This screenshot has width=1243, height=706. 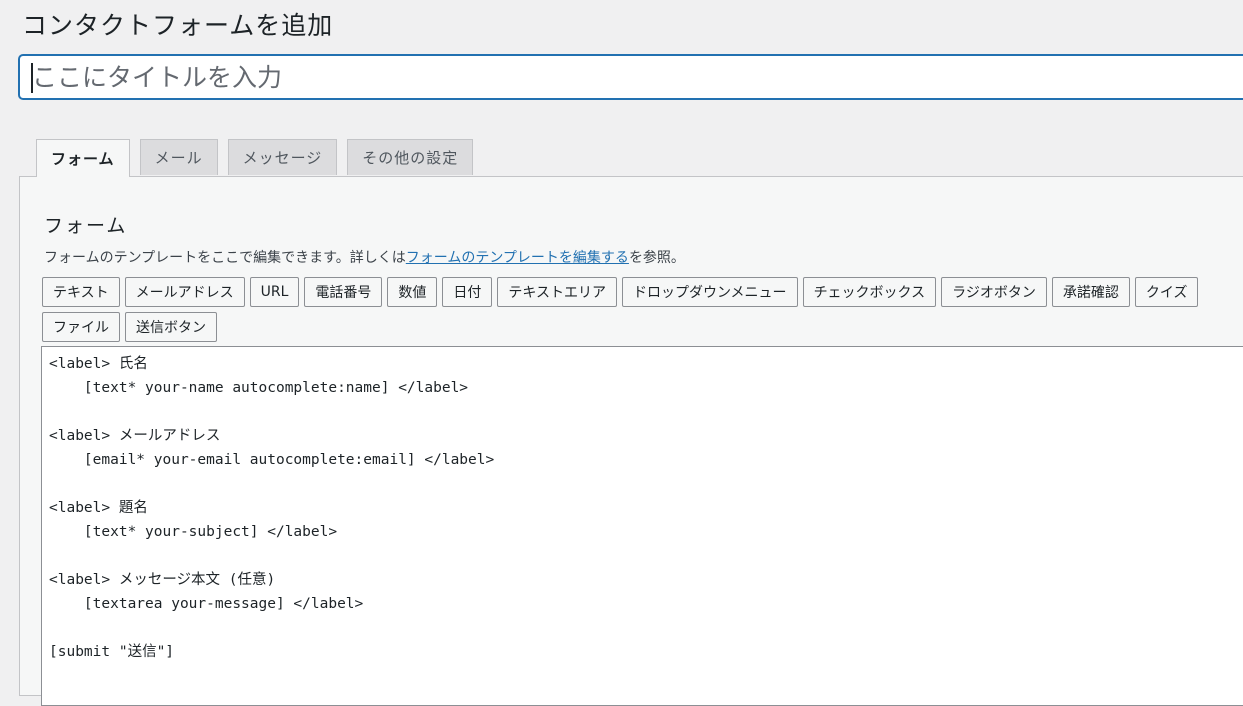 I want to click on tab-bar: フォーム メール メッセージ その他の設定, so click(x=255, y=158).